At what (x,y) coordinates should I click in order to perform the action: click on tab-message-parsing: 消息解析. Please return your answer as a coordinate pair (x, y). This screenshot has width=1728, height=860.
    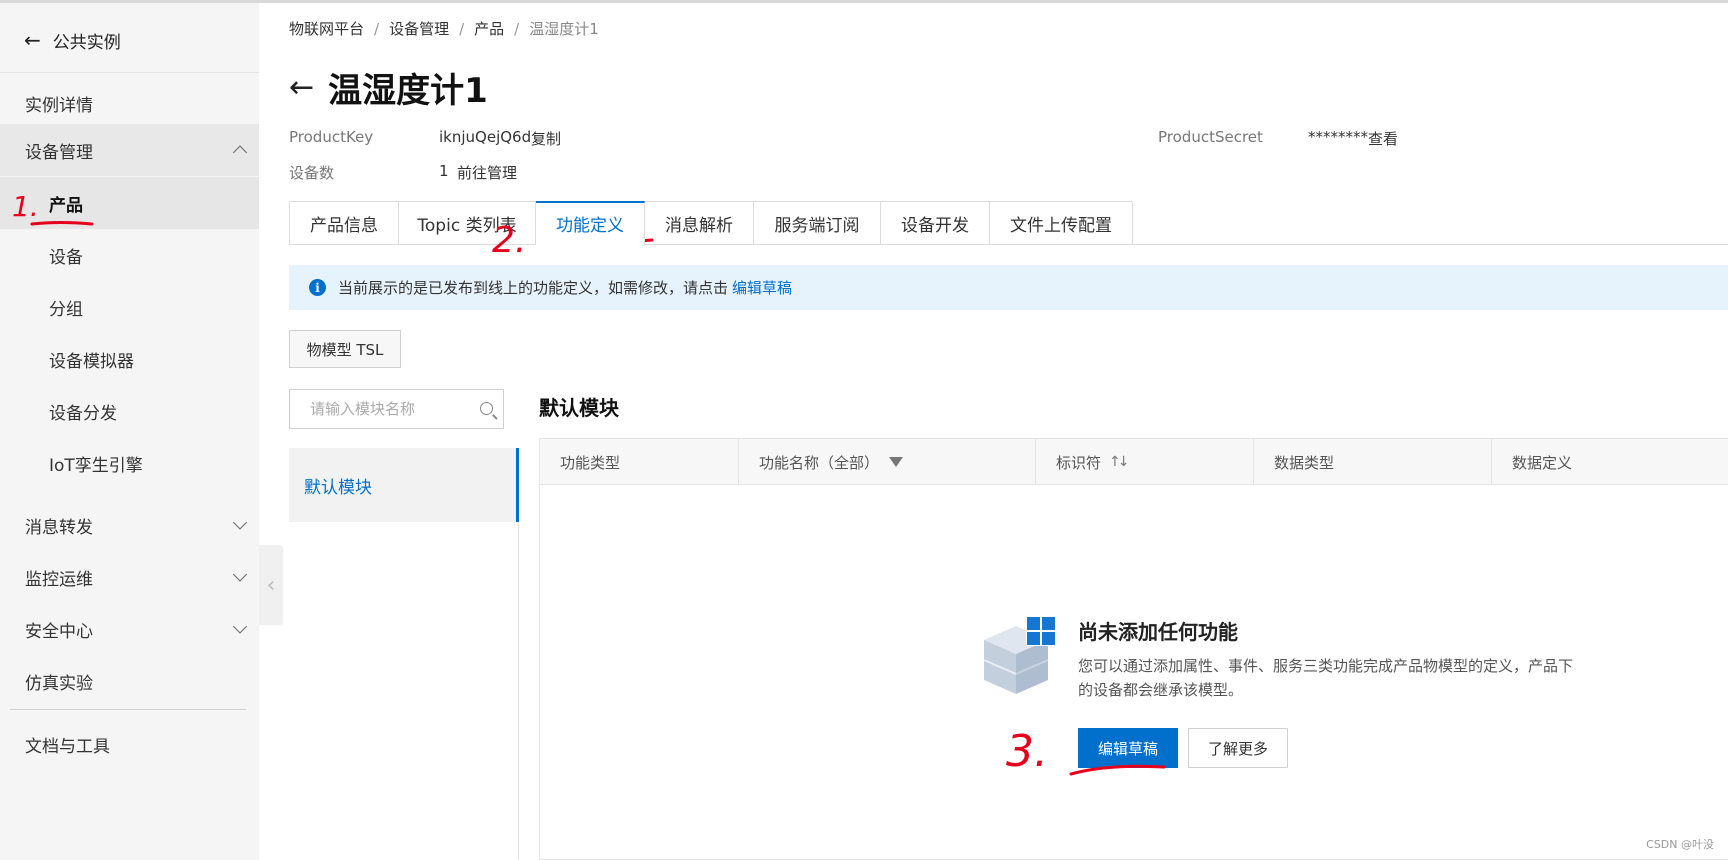
    Looking at the image, I should click on (699, 223).